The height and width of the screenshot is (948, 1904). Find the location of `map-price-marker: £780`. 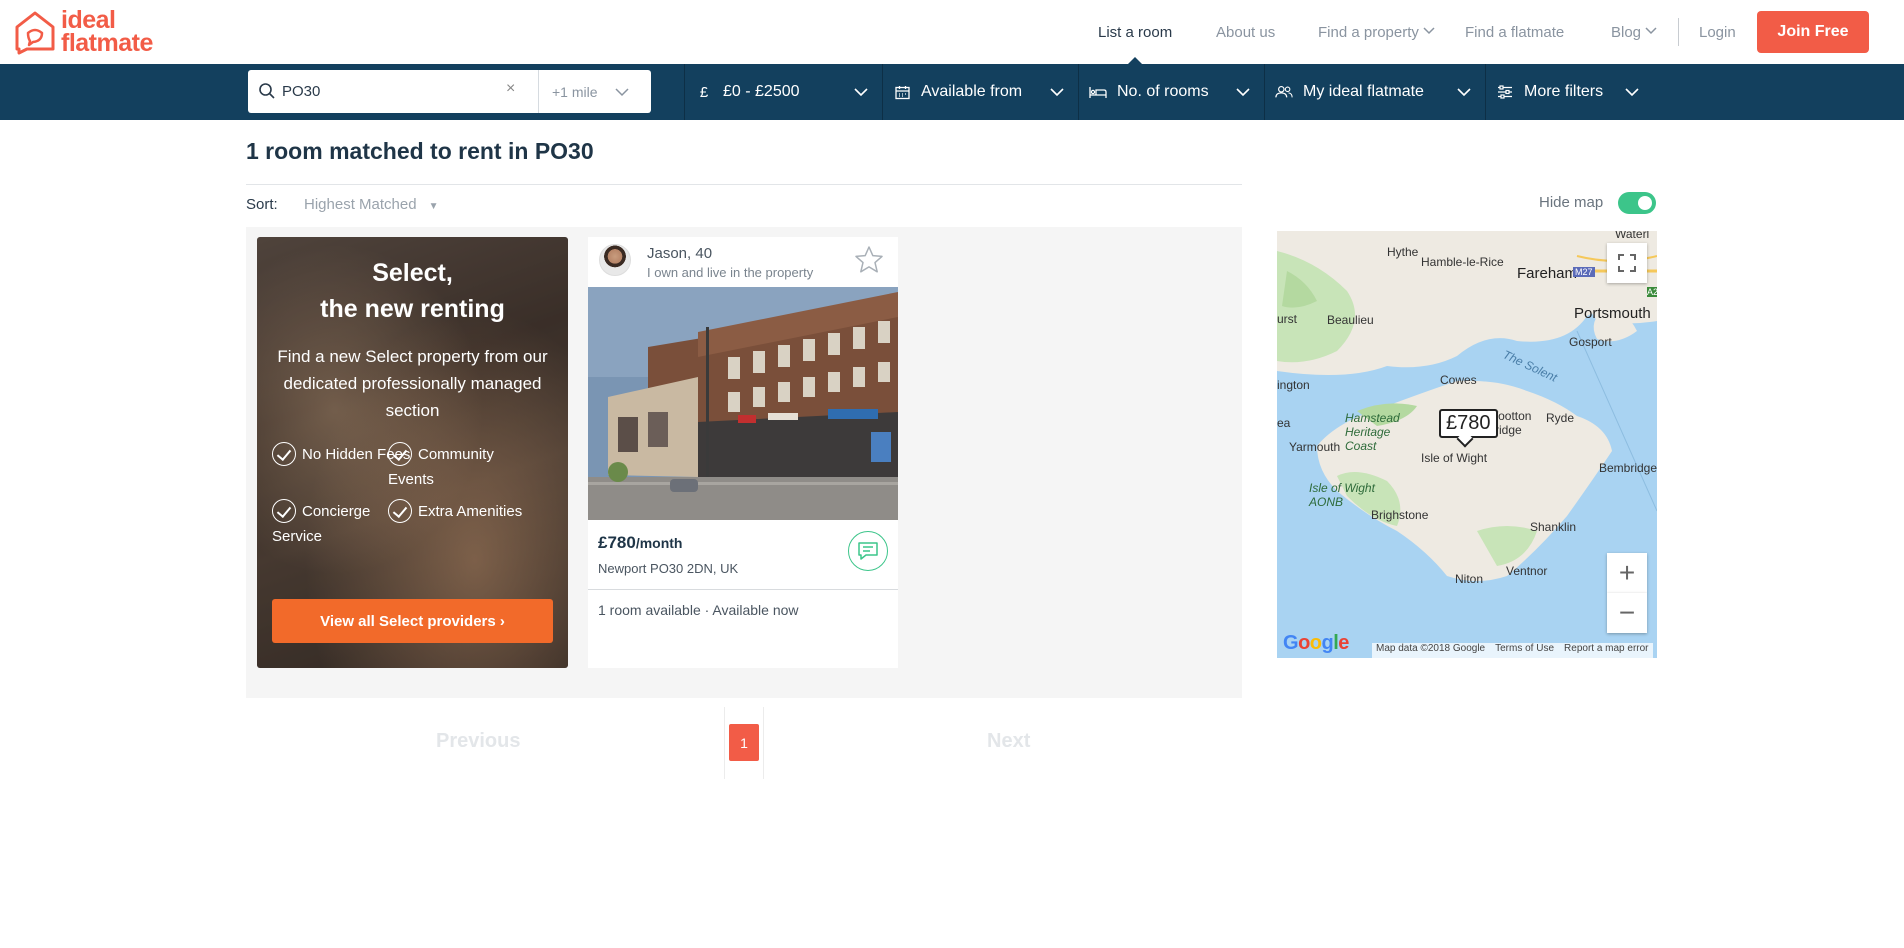

map-price-marker: £780 is located at coordinates (1468, 423).